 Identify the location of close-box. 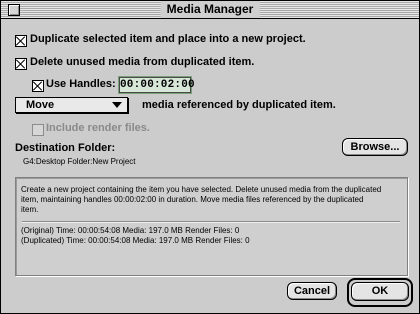
(14, 10).